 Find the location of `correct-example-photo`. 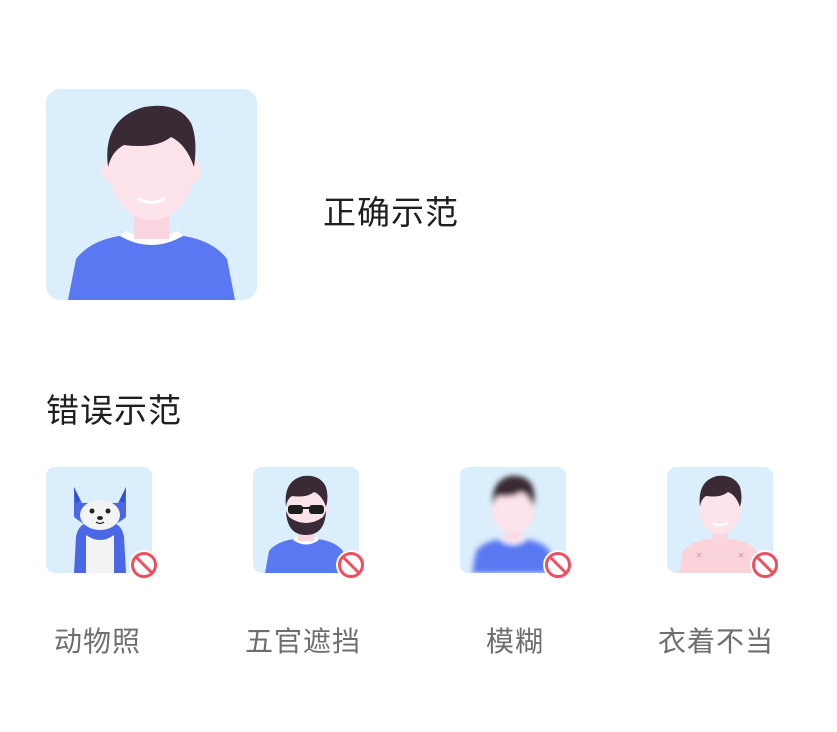

correct-example-photo is located at coordinates (151, 194).